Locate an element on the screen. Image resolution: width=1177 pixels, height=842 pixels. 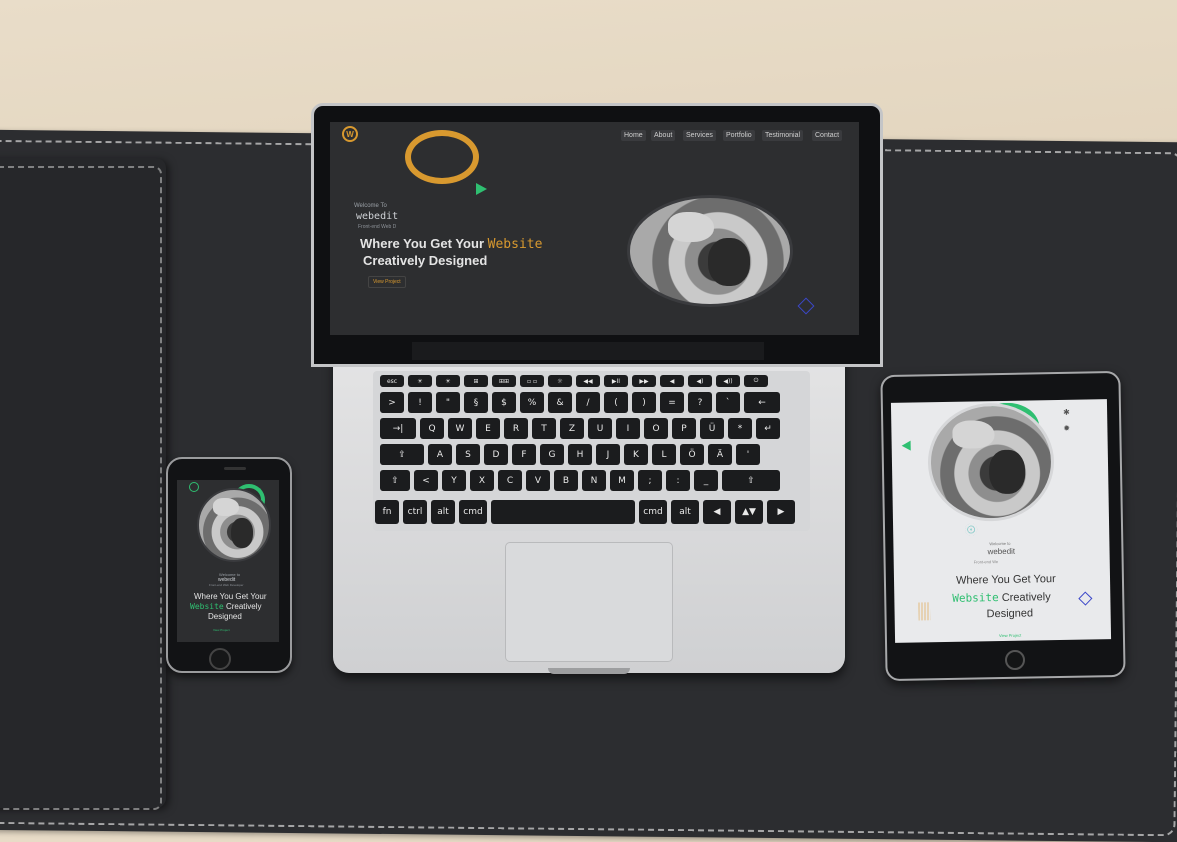
keyboard-key: O is located at coordinates (656, 428).